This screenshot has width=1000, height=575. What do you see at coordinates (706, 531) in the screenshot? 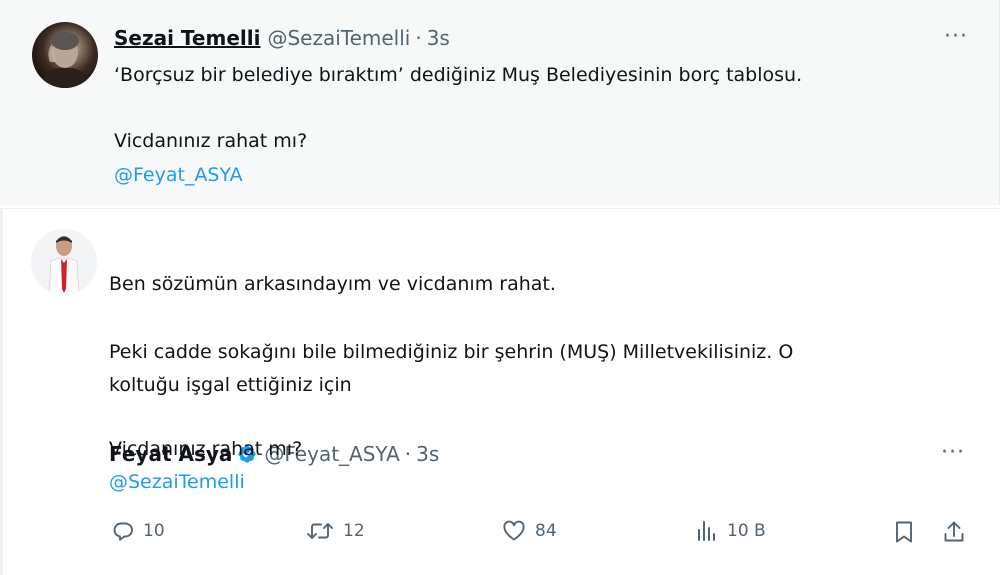
I see `views-icon` at bounding box center [706, 531].